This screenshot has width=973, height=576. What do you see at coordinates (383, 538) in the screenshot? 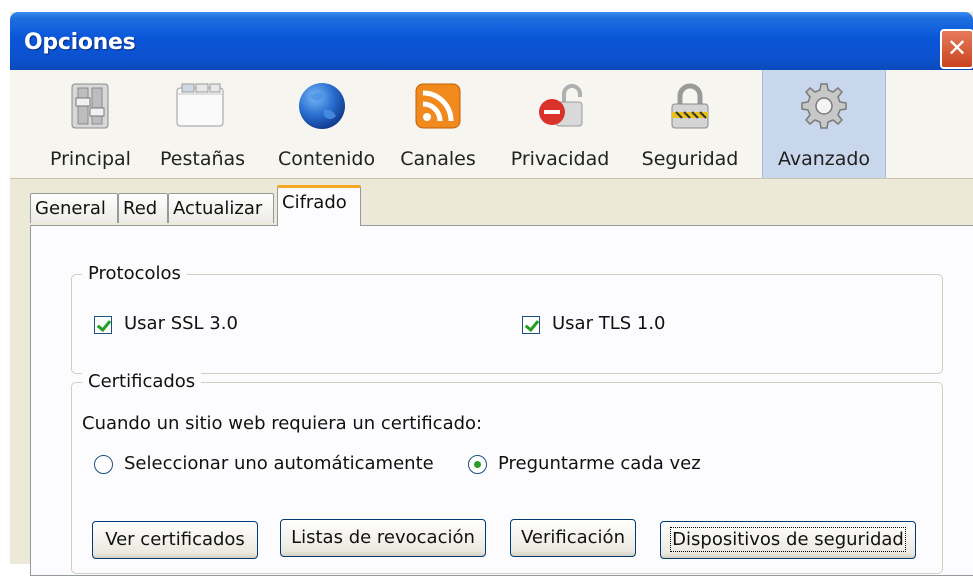
I see `revocation-lists-button: Listas de revocación` at bounding box center [383, 538].